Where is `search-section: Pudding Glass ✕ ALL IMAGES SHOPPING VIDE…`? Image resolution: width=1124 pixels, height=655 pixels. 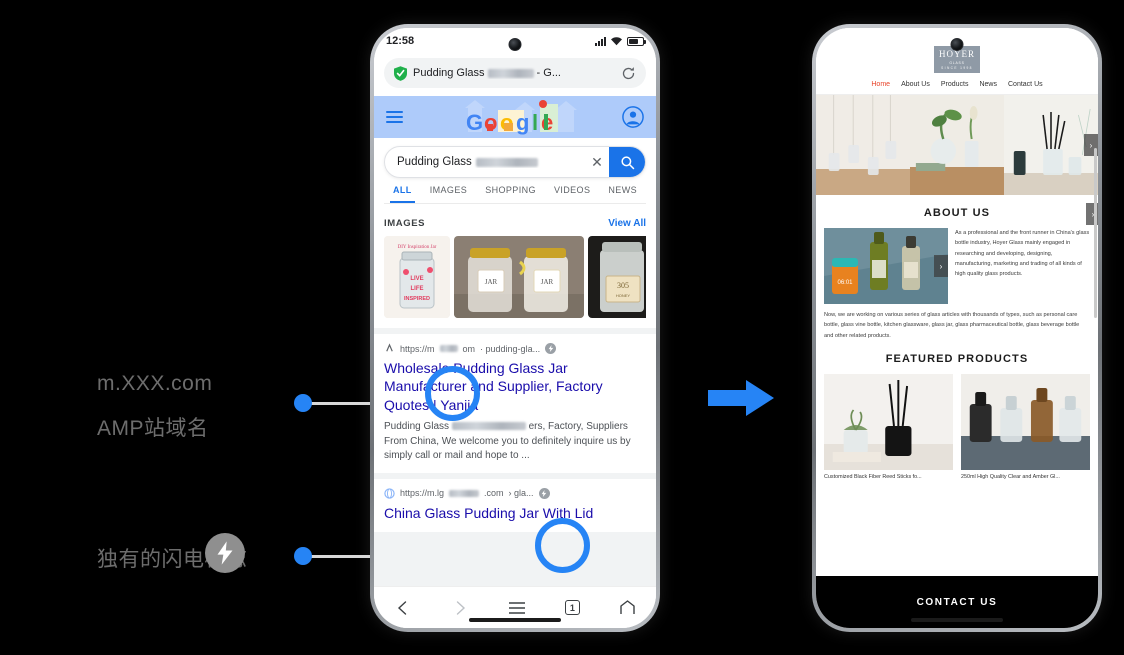 search-section: Pudding Glass ✕ ALL IMAGES SHOPPING VIDE… is located at coordinates (515, 171).